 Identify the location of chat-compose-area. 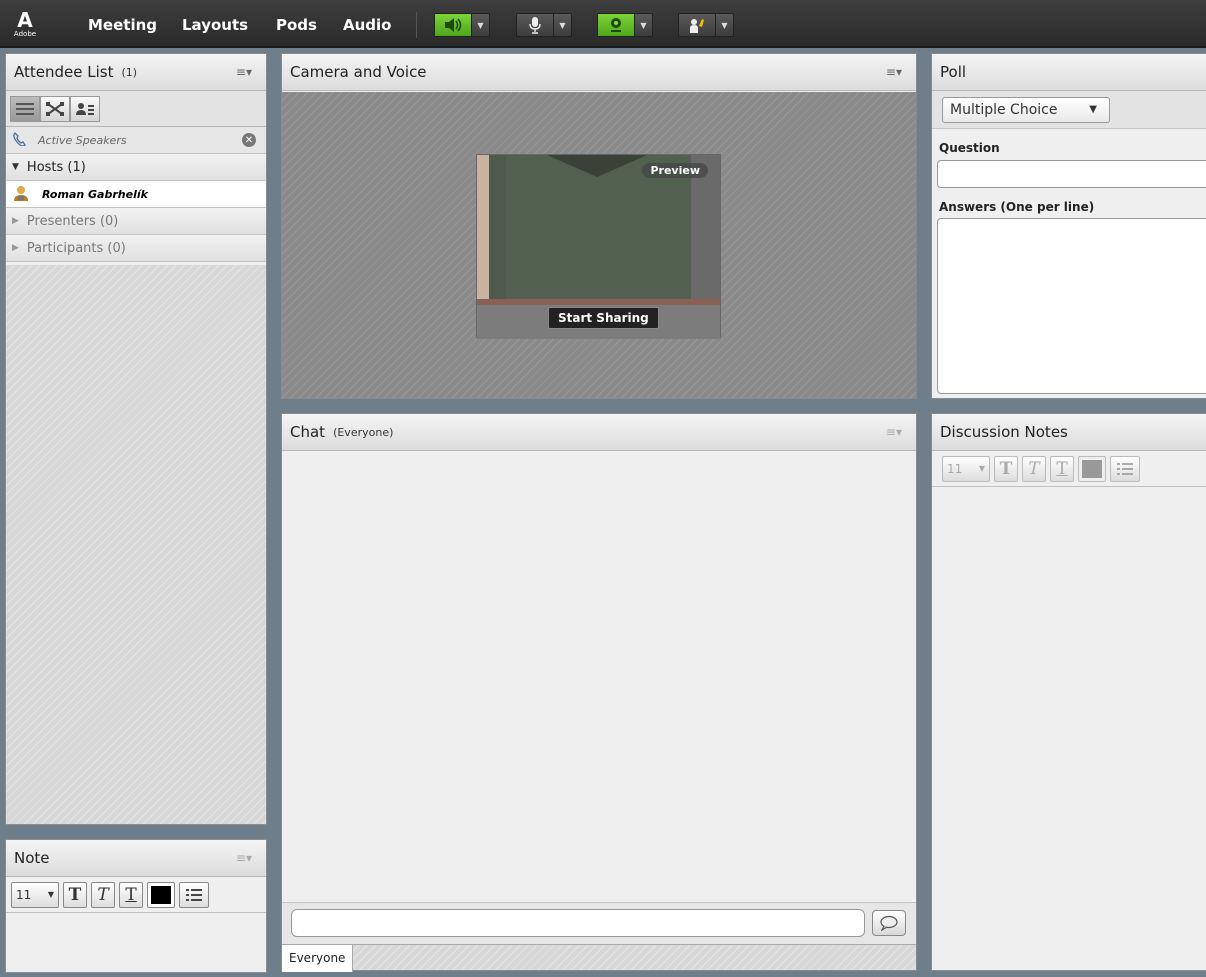
(599, 923).